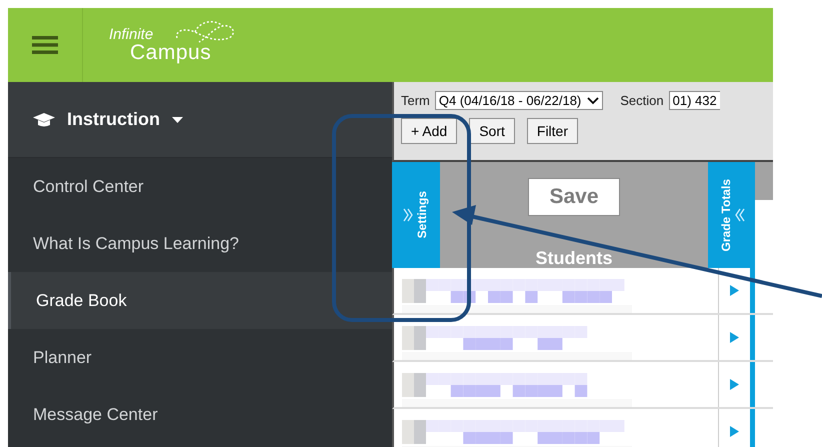 This screenshot has width=822, height=447. Describe the element at coordinates (593, 100) in the screenshot. I see `chevron-down-icon` at that location.